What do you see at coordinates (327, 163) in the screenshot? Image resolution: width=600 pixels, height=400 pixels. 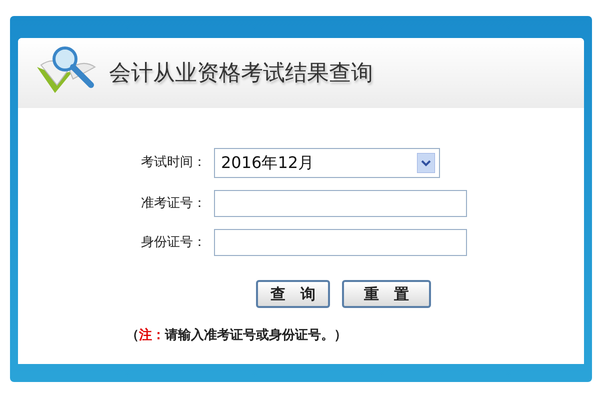 I see `exam-date-dropdown: 2016年12月` at bounding box center [327, 163].